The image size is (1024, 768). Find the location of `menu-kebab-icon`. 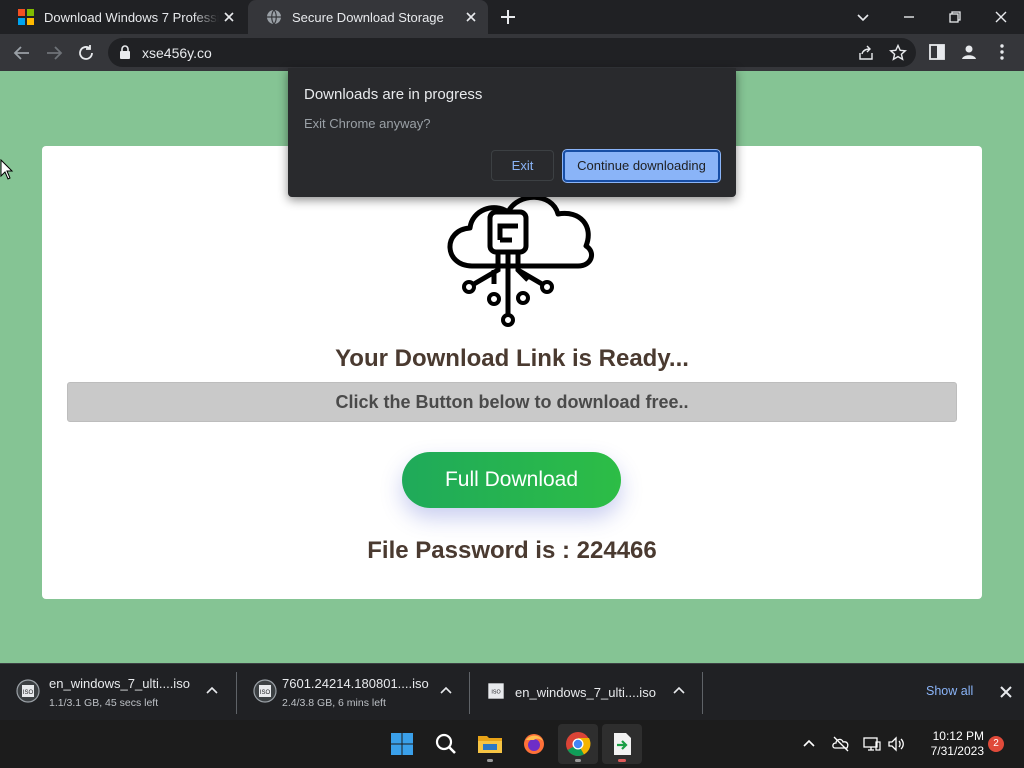

menu-kebab-icon is located at coordinates (1002, 52).